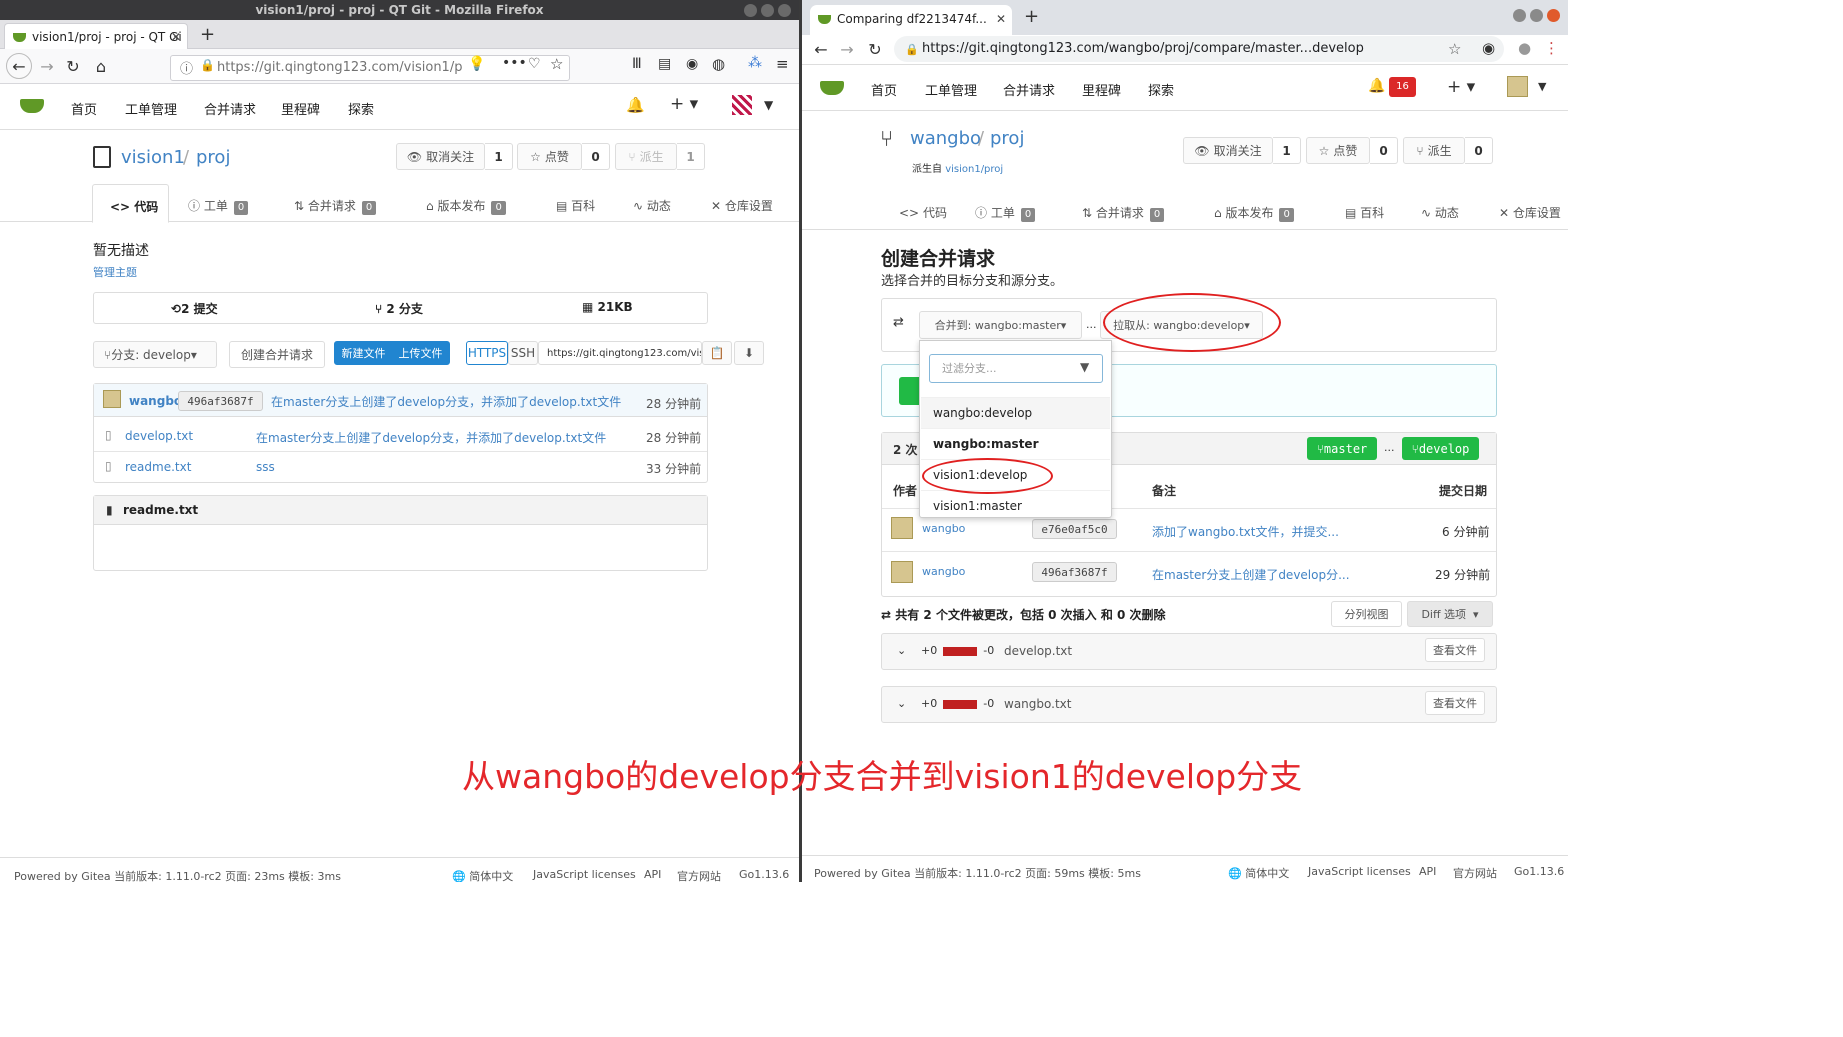 This screenshot has height=1037, width=1843. I want to click on repo-owner-link: wangbo, so click(945, 138).